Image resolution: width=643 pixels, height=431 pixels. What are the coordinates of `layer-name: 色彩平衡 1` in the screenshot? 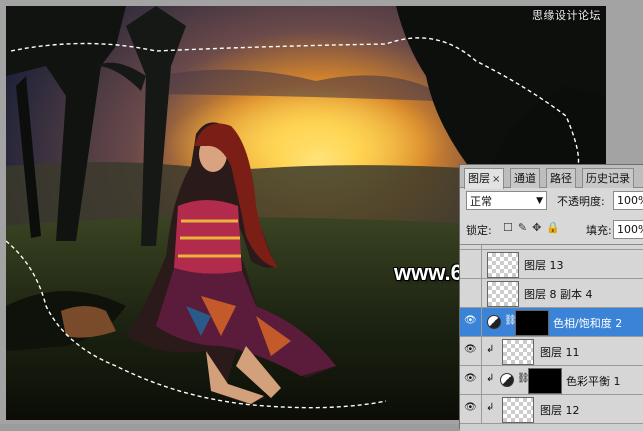 It's located at (593, 381).